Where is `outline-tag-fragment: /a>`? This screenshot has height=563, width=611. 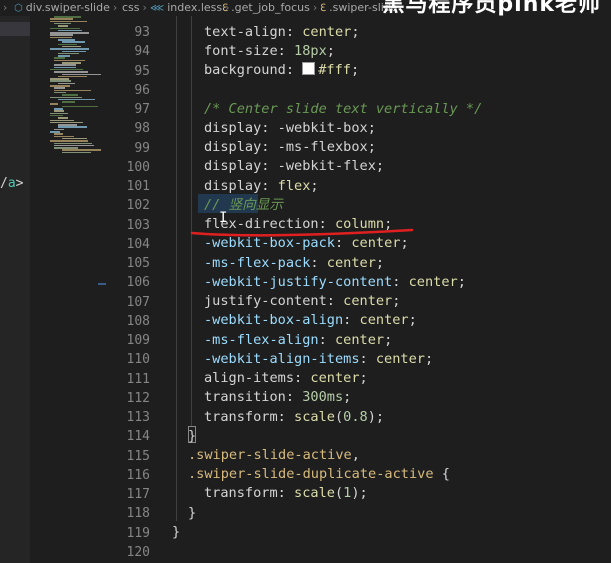
outline-tag-fragment: /a> is located at coordinates (12, 183).